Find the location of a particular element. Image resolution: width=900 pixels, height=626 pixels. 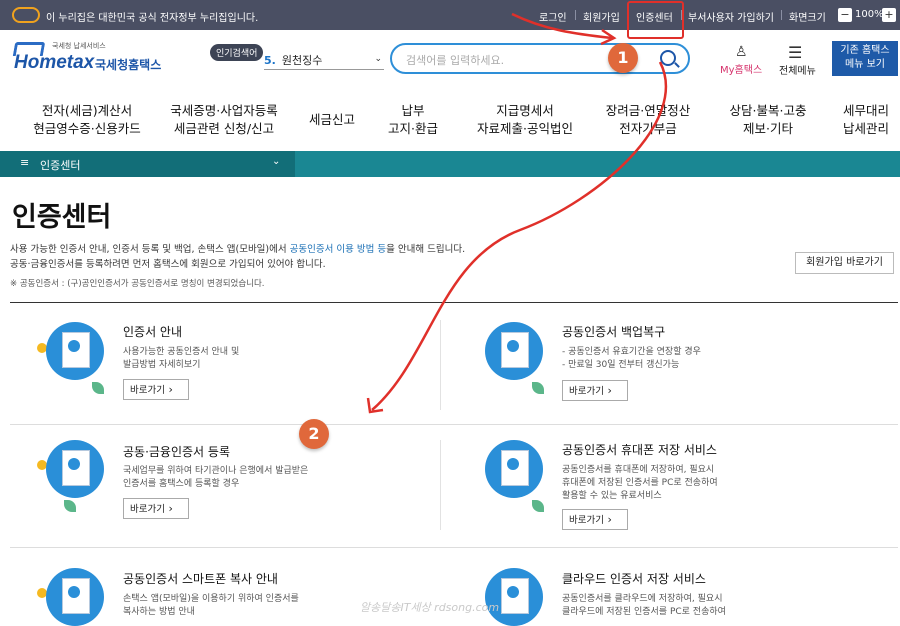

card-title: 클라우드 인증서 저장 서비스 is located at coordinates (634, 579).